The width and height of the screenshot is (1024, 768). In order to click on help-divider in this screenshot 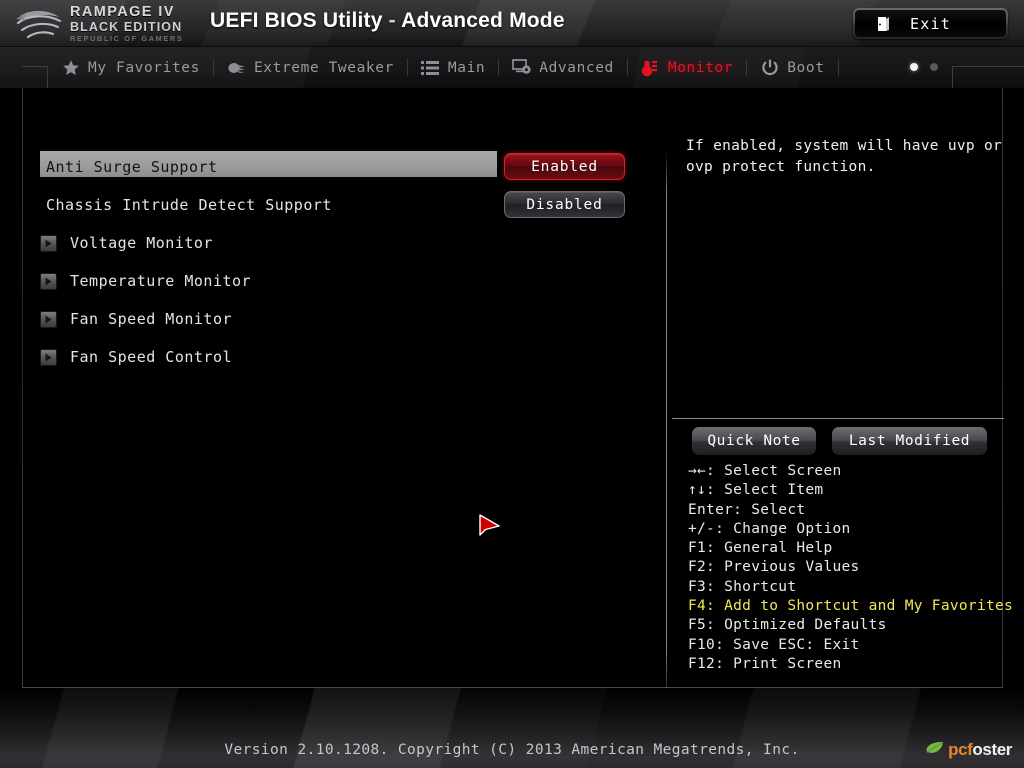, I will do `click(838, 418)`.